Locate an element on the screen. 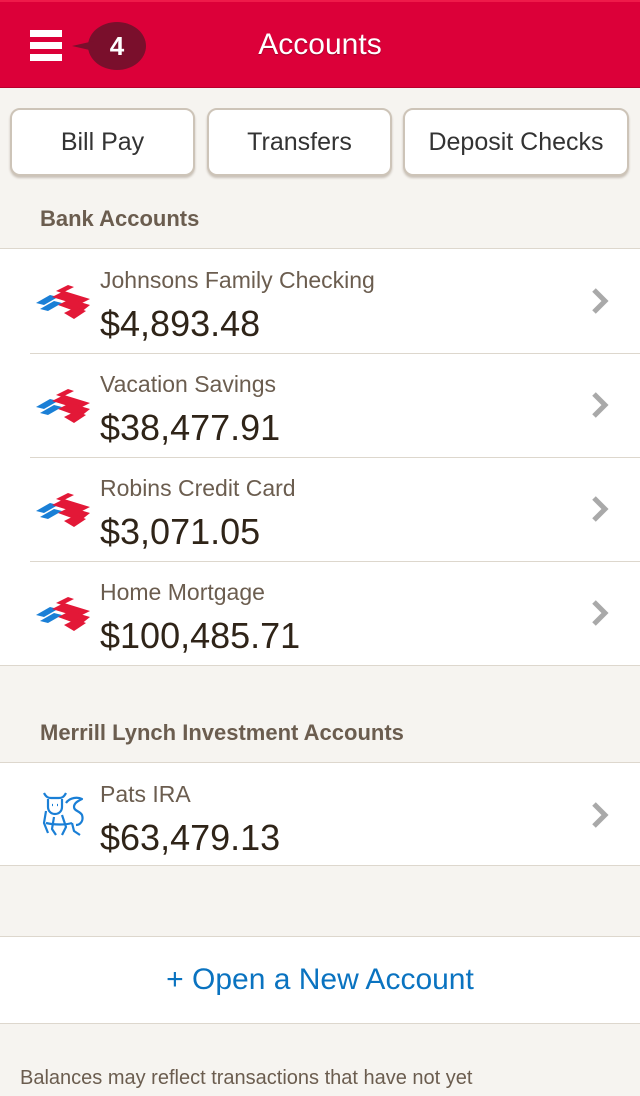 Image resolution: width=640 pixels, height=1096 pixels. quick-actions: Bill Pay Transfers Deposit Checks is located at coordinates (320, 143).